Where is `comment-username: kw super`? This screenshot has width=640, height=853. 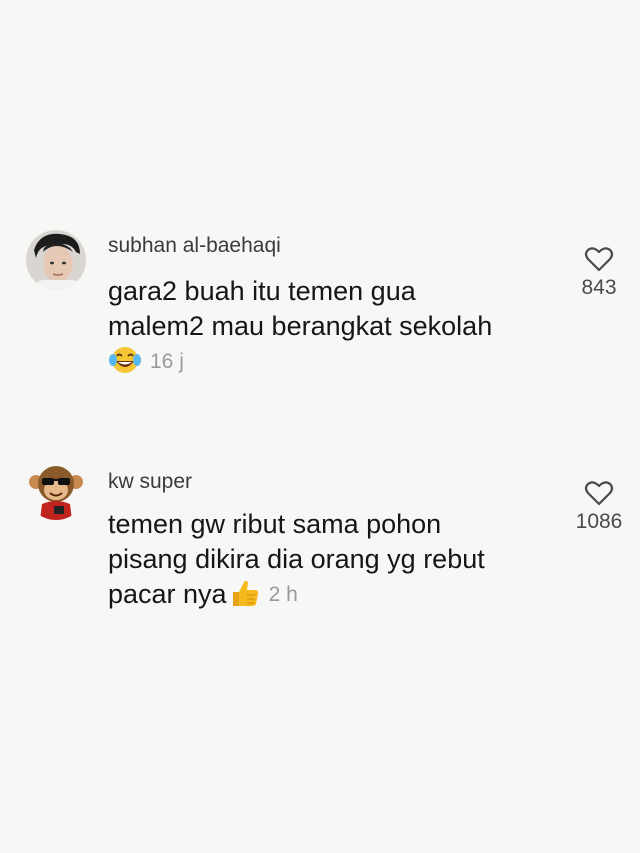
comment-username: kw super is located at coordinates (150, 482).